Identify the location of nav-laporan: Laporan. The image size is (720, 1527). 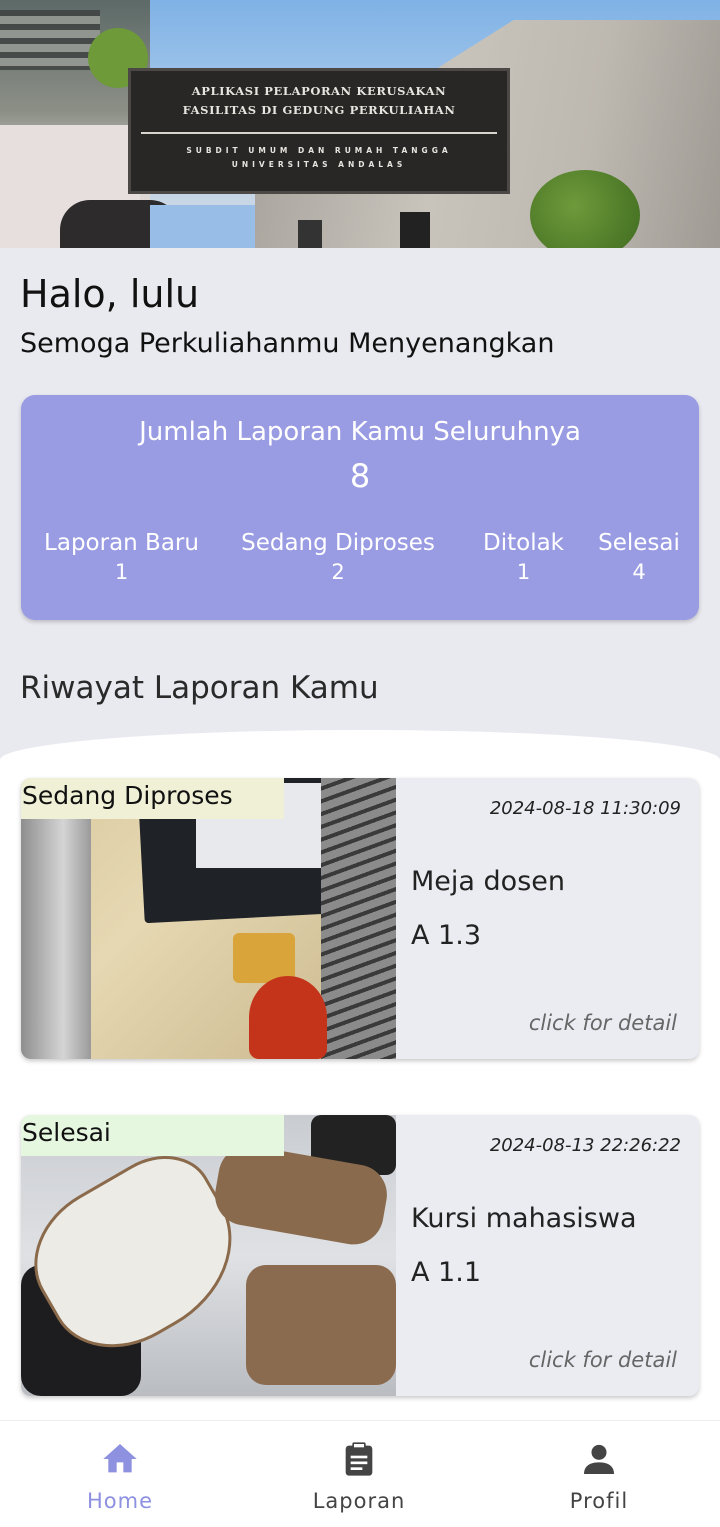
(359, 1476).